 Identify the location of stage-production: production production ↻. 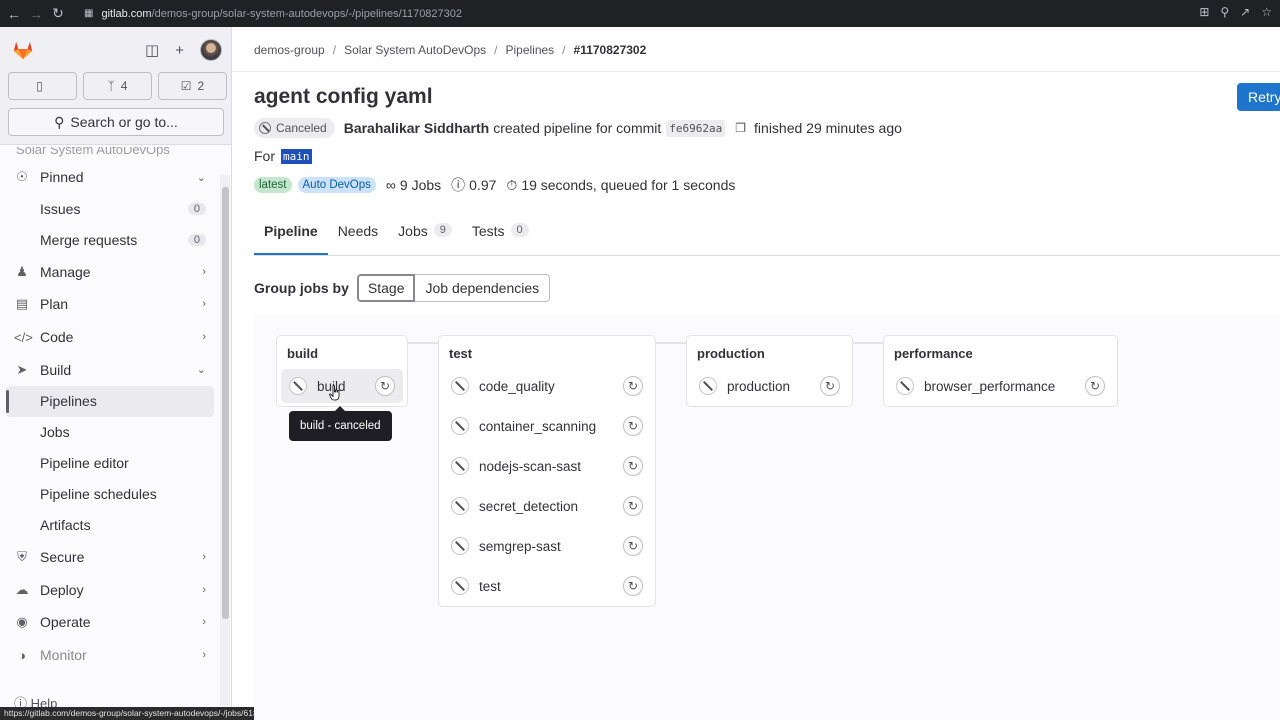
(769, 371).